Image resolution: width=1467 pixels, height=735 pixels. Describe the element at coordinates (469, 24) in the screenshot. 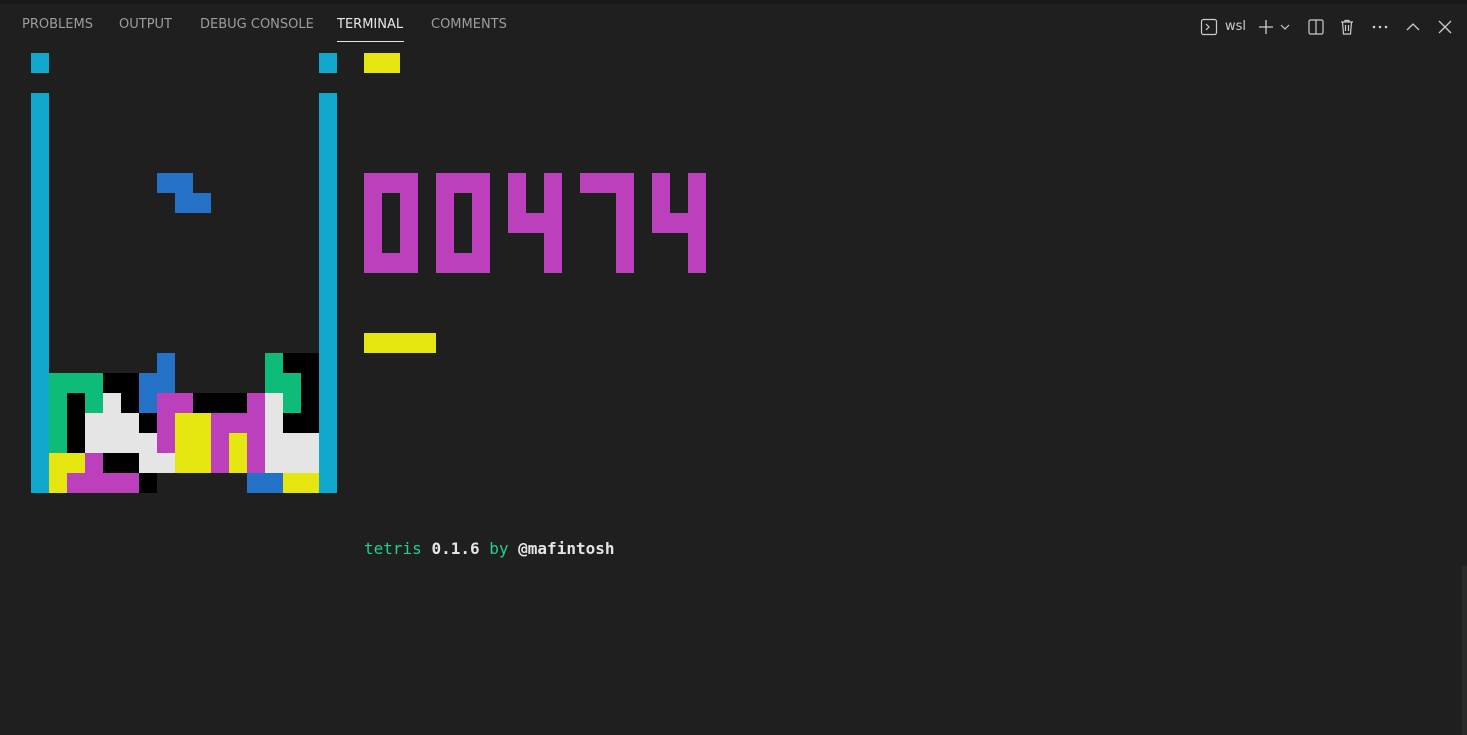

I see `tab-comments: COMMENTS` at that location.